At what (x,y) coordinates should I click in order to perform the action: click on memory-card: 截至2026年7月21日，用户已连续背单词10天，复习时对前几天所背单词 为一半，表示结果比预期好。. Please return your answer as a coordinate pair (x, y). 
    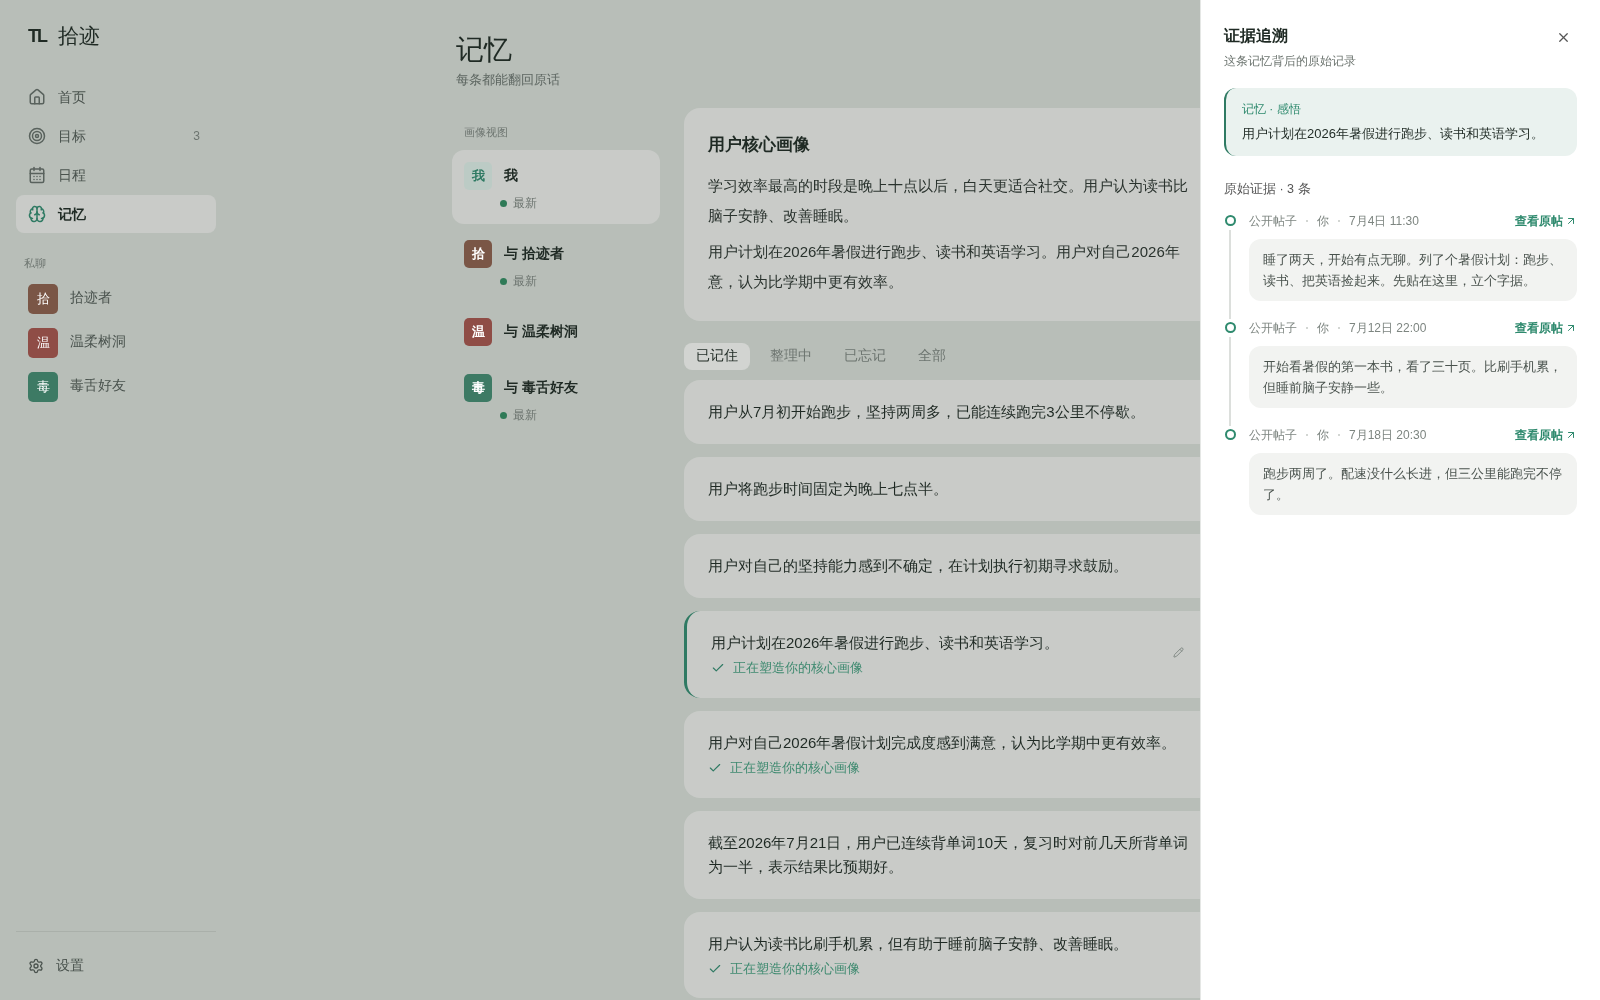
    Looking at the image, I should click on (942, 854).